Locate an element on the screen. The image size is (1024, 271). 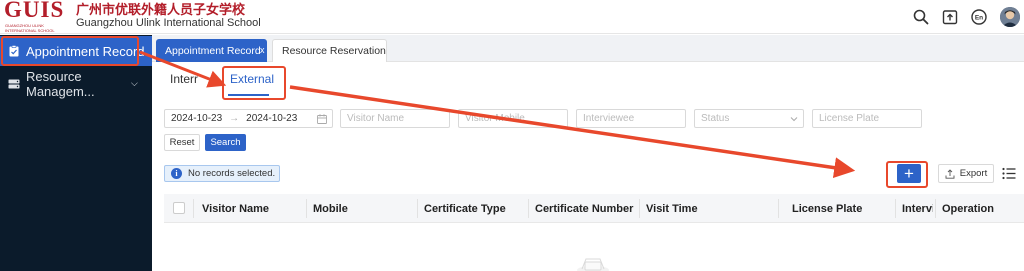
upload-icon is located at coordinates (950, 17).